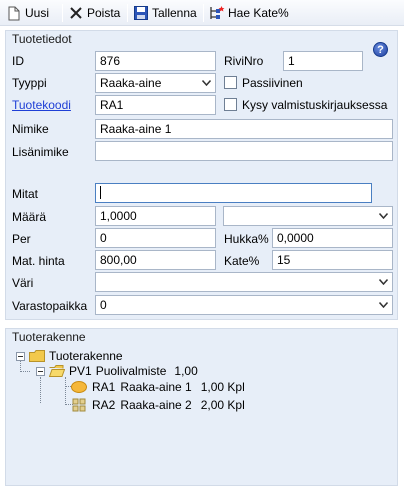 The height and width of the screenshot is (491, 404). Describe the element at coordinates (272, 83) in the screenshot. I see `inactive-label: Passiivinen` at that location.